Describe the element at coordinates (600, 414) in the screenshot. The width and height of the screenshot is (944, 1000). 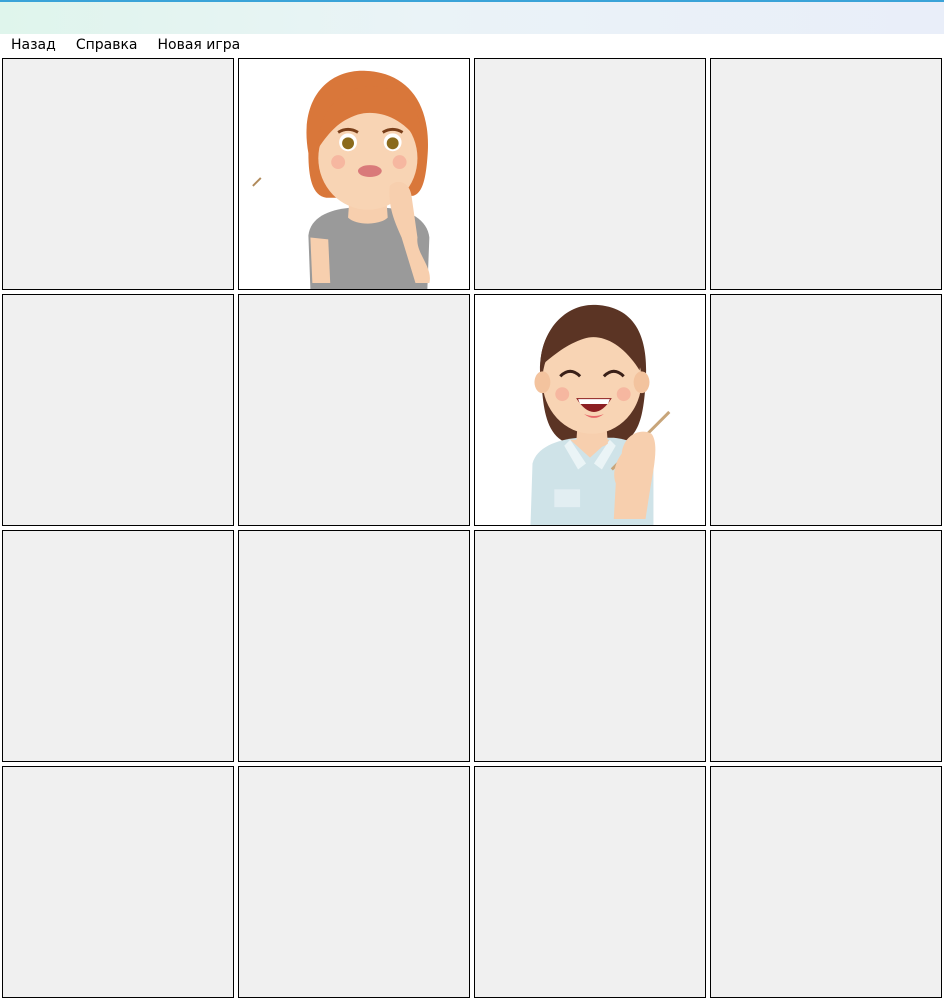
I see `woman-brown-hair-laughing-icon` at that location.